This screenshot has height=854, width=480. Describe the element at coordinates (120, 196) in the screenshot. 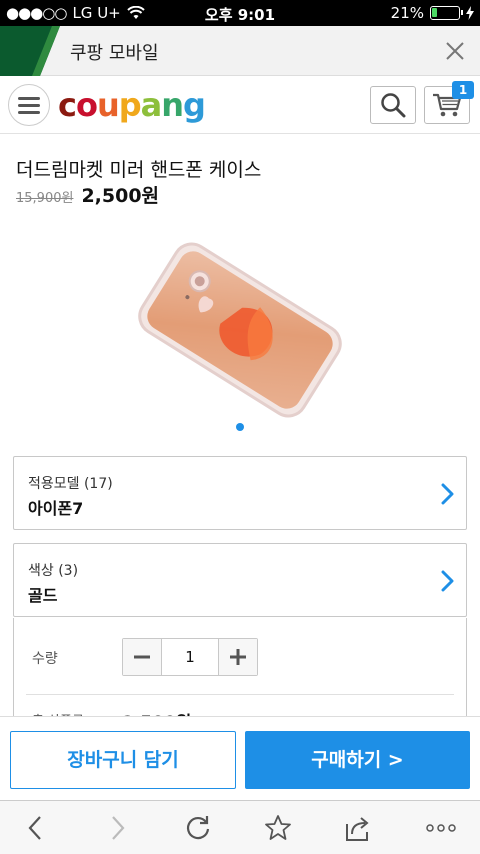

I see `sale-price: 2,500원` at that location.